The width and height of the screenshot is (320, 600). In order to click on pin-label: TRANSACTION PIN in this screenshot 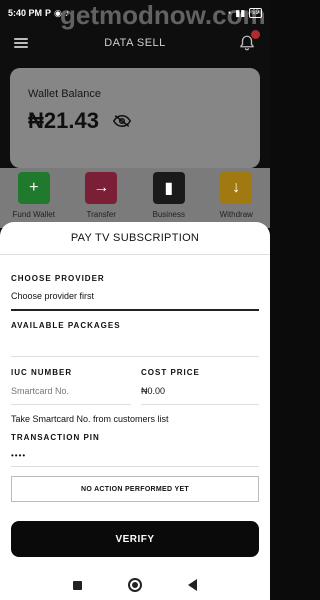, I will do `click(55, 437)`.